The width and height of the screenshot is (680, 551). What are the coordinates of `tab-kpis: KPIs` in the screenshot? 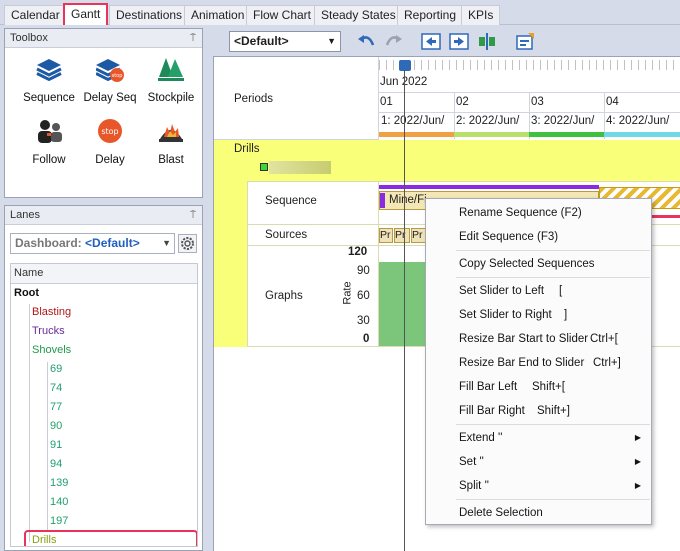 It's located at (481, 15).